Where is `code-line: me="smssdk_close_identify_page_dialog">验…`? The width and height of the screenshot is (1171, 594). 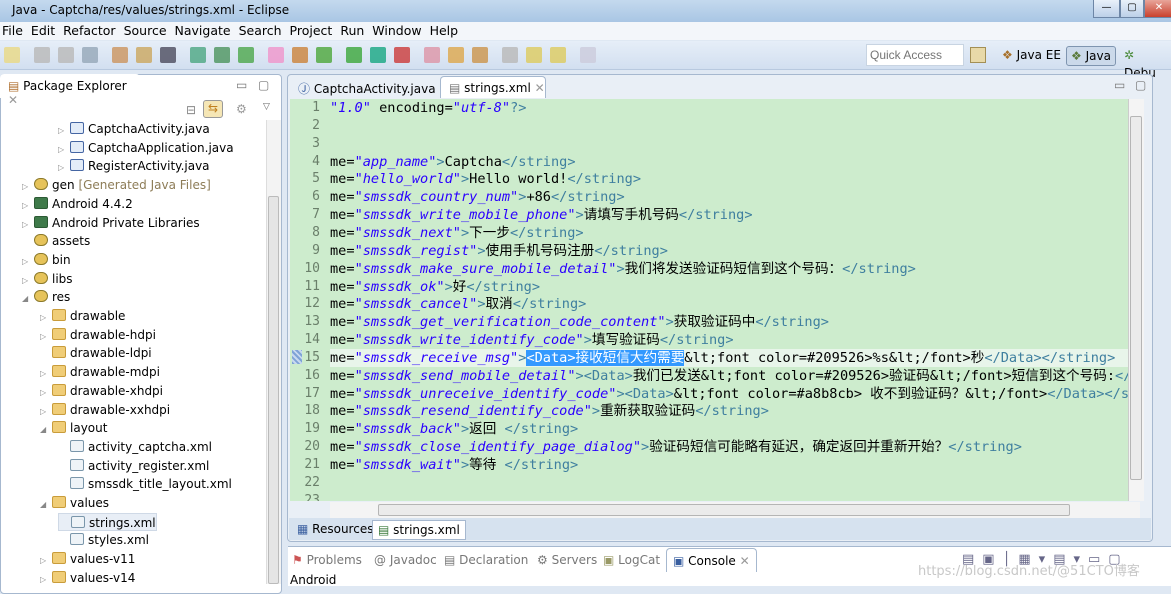
code-line: me="smssdk_close_identify_page_dialog">验… is located at coordinates (676, 447).